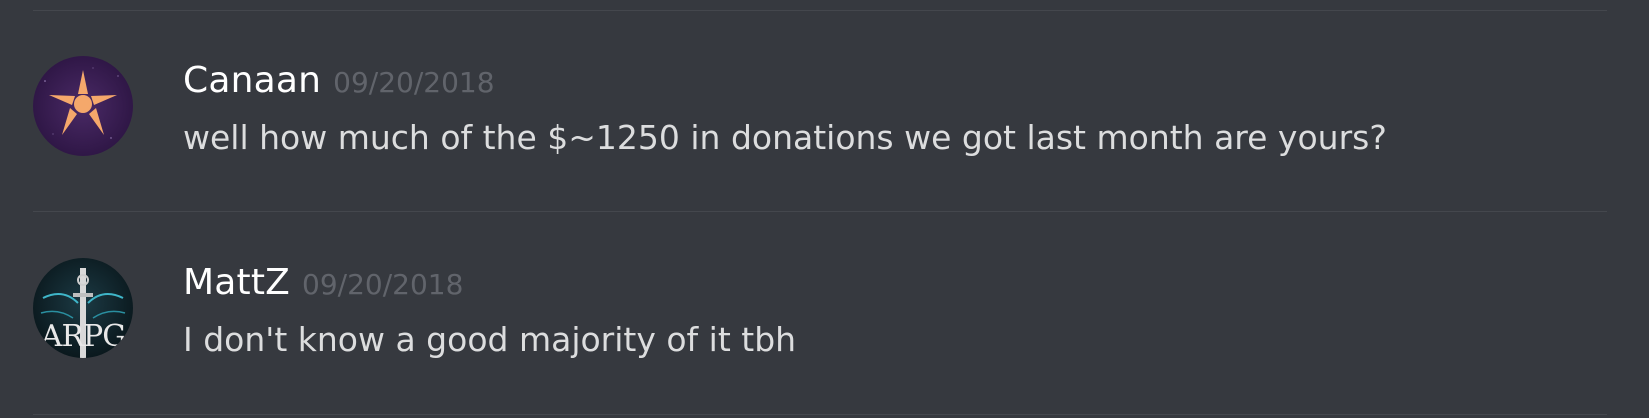 This screenshot has width=1649, height=418. Describe the element at coordinates (490, 339) in the screenshot. I see `message-text: I don't know a good majority of it tbh` at that location.